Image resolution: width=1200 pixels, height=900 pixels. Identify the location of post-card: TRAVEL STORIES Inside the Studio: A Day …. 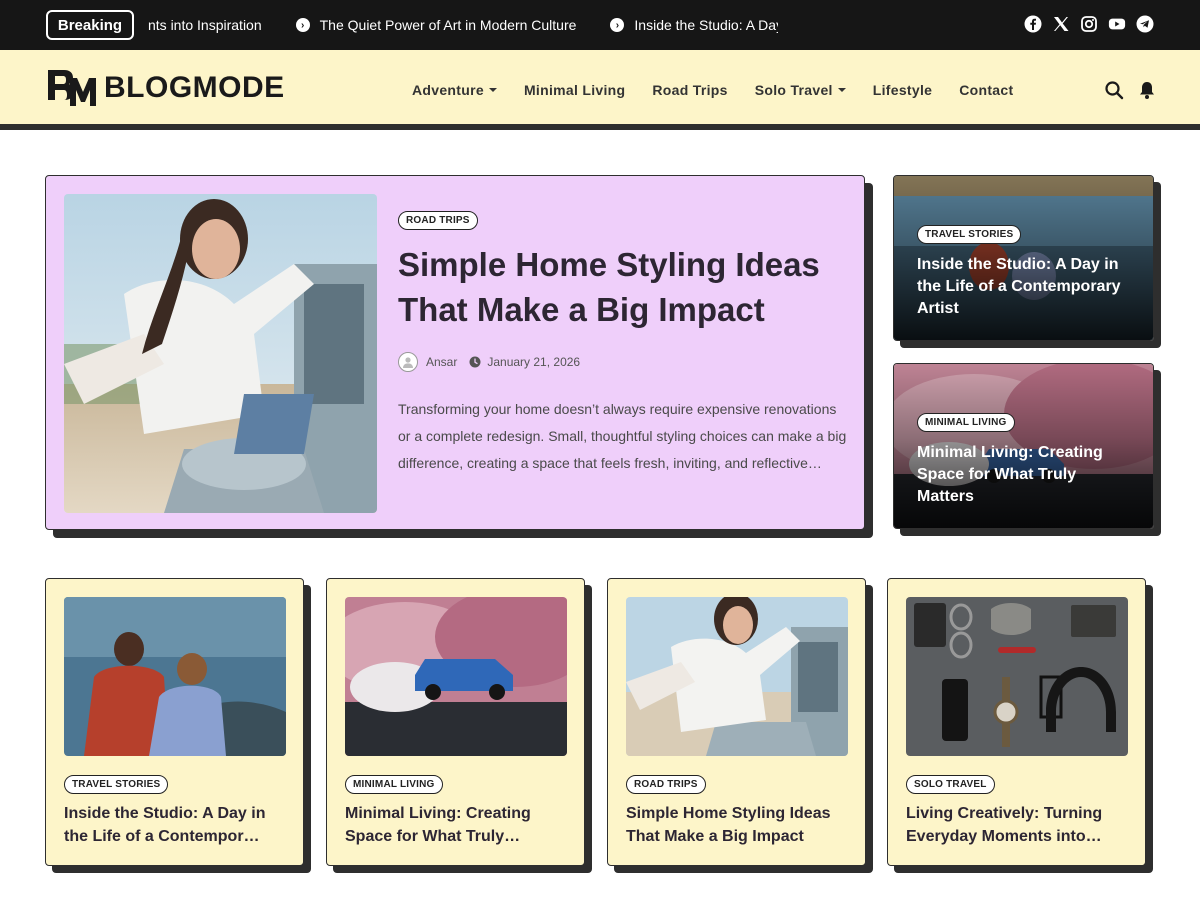
(174, 722).